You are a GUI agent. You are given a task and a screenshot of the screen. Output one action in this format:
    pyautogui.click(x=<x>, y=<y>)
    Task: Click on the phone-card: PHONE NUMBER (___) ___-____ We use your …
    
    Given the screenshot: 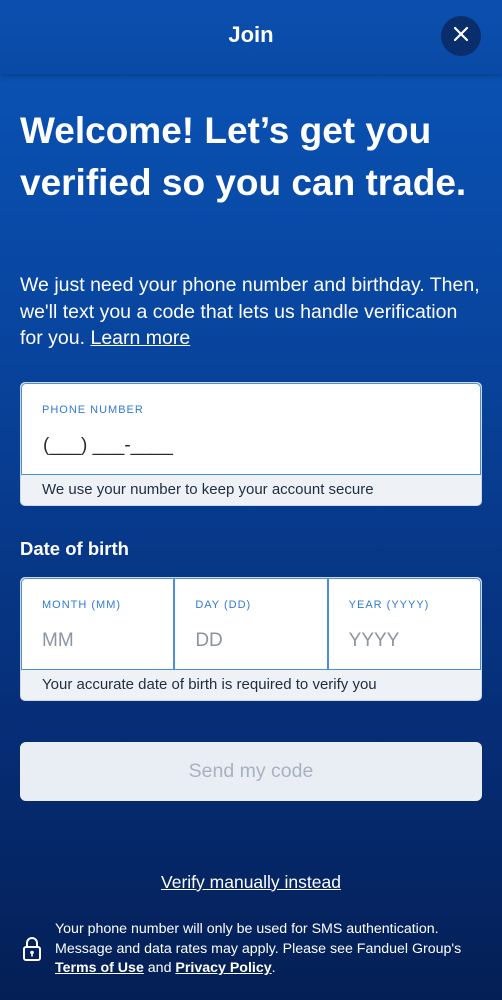 What is the action you would take?
    pyautogui.click(x=251, y=444)
    